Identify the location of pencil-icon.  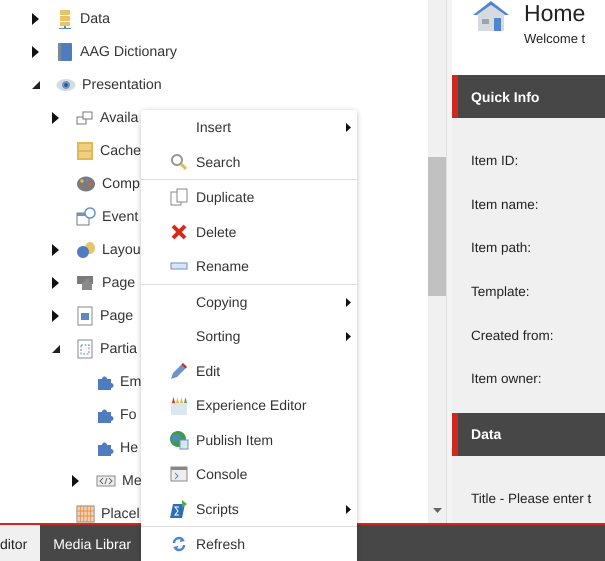
(179, 371).